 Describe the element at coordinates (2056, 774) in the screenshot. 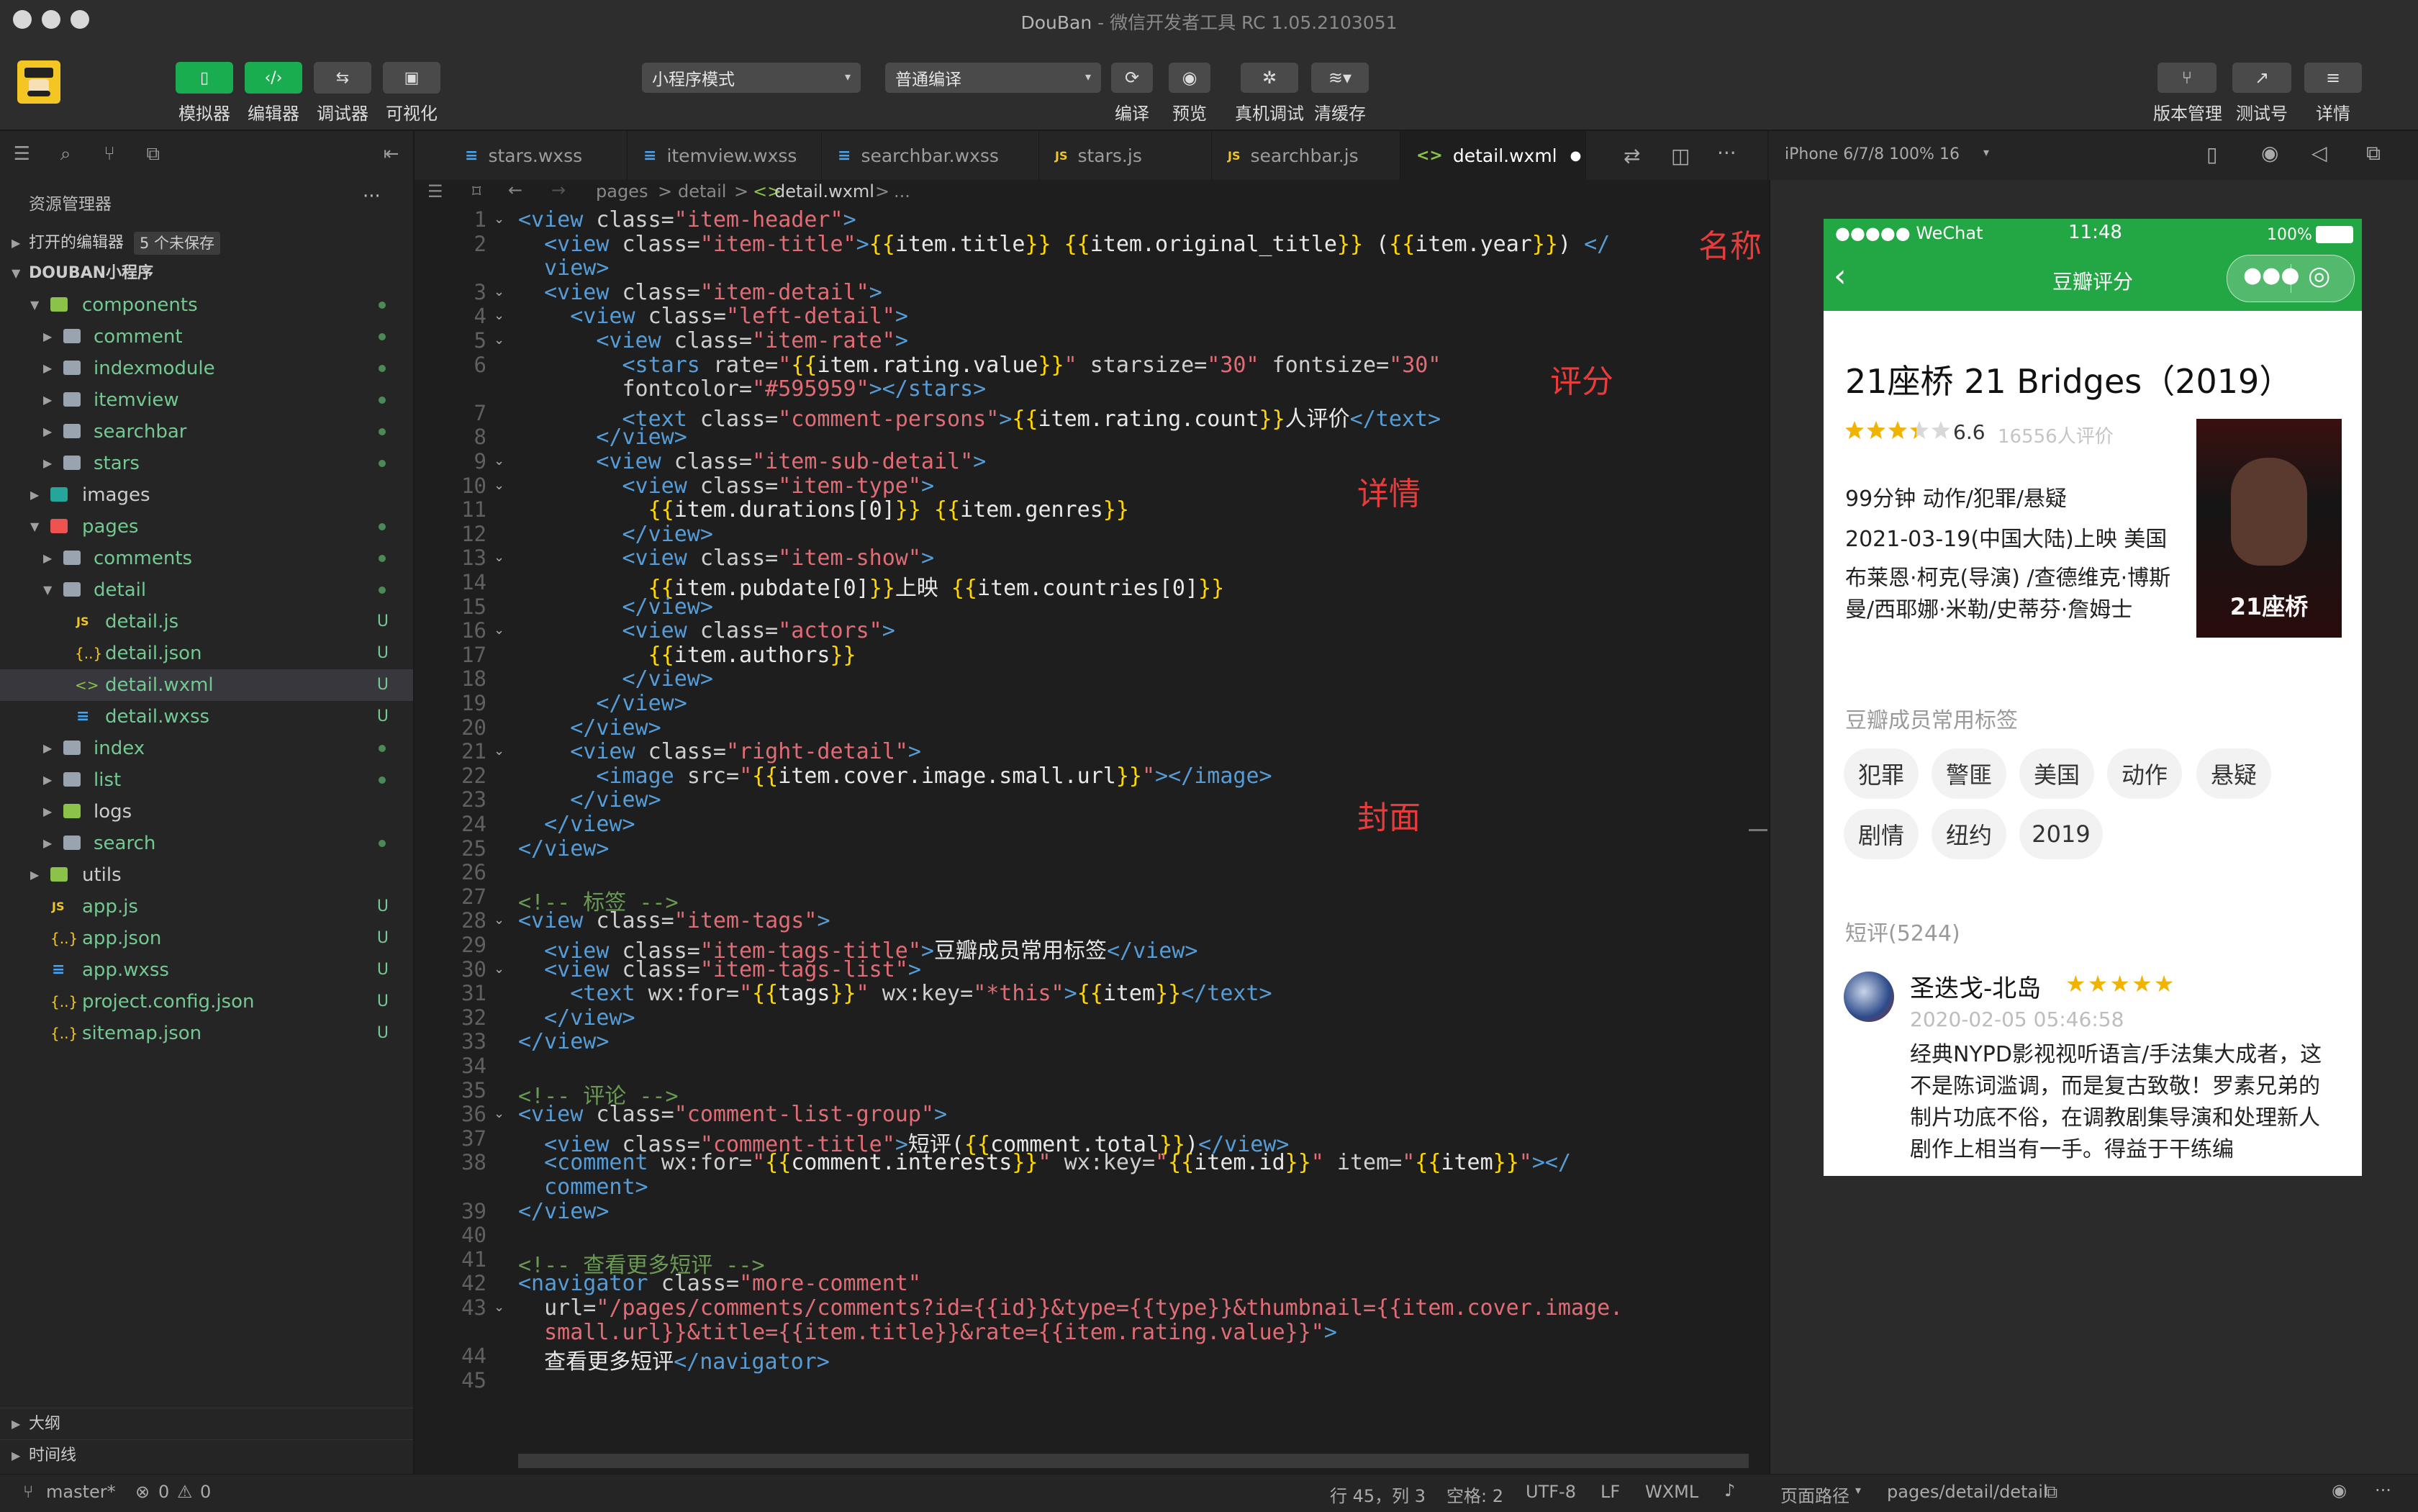

I see `tag-chip: 美国` at that location.